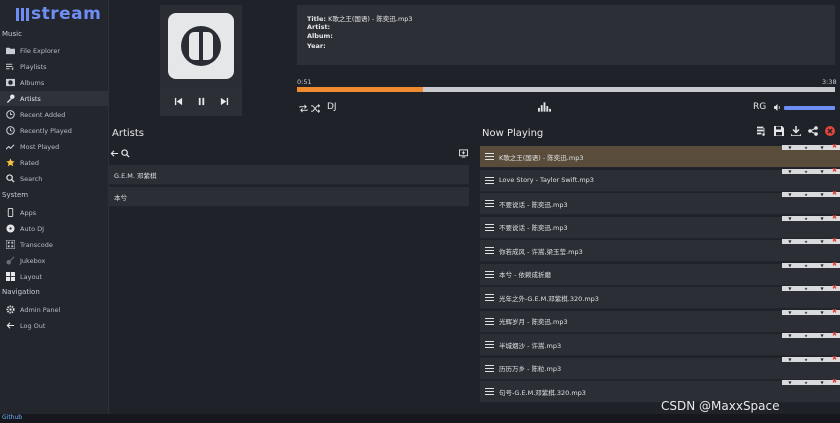 The width and height of the screenshot is (840, 423). Describe the element at coordinates (54, 309) in the screenshot. I see `sidebar-item-admin-panel: Admin Panel` at that location.